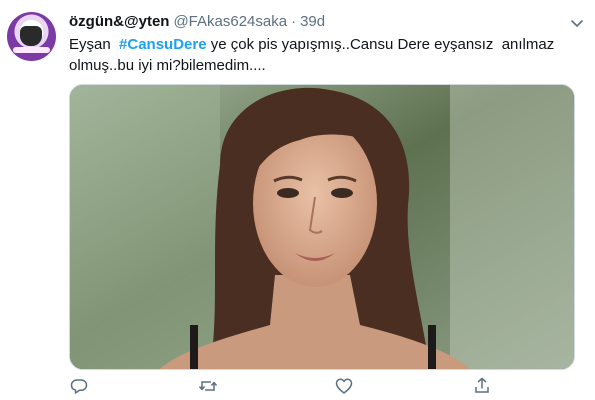  Describe the element at coordinates (297, 385) in the screenshot. I see `tweet-actions` at that location.